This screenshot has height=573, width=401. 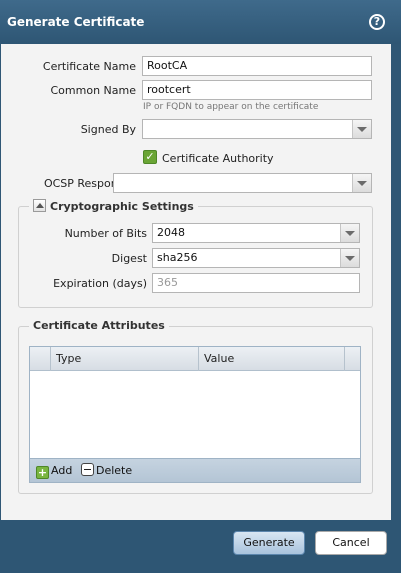 What do you see at coordinates (257, 66) in the screenshot?
I see `certificate-name-input: RootCA` at bounding box center [257, 66].